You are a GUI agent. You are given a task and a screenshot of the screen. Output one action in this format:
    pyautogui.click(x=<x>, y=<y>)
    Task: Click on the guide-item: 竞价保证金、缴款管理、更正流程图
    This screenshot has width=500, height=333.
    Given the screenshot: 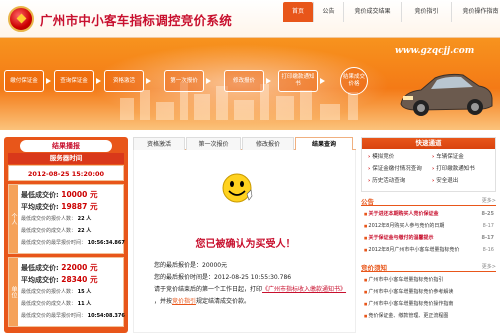 What is the action you would take?
    pyautogui.click(x=429, y=316)
    